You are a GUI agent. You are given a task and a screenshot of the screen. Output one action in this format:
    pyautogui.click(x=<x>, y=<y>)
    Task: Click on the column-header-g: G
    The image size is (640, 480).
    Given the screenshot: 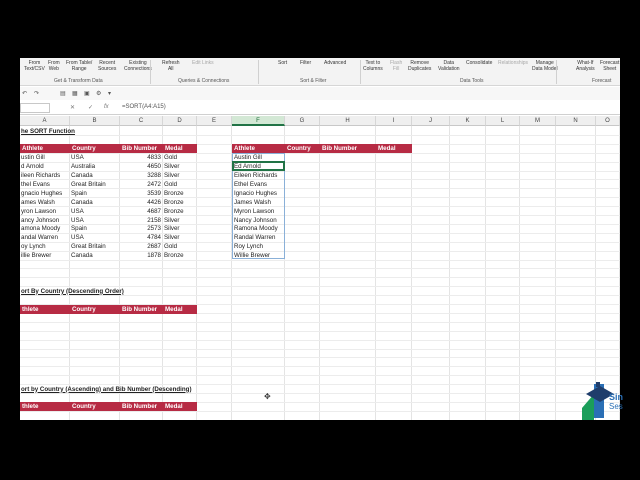 What is the action you would take?
    pyautogui.click(x=302, y=121)
    